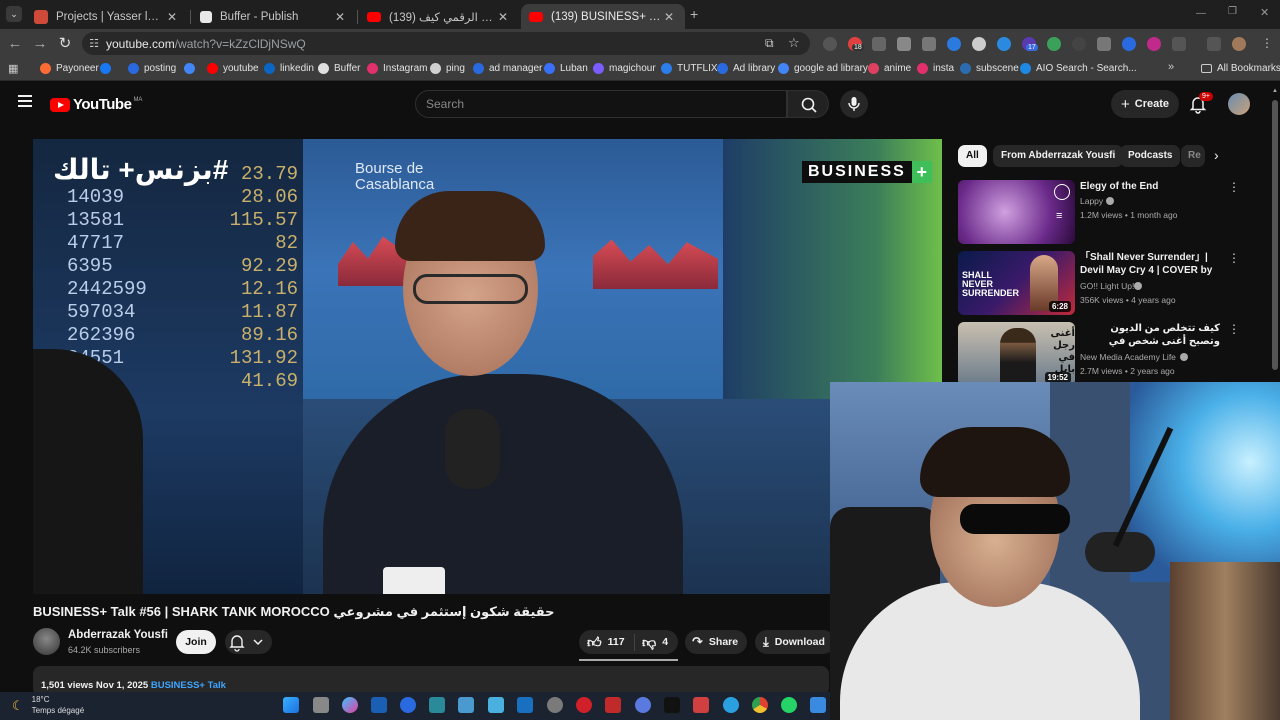 The image size is (1280, 720). What do you see at coordinates (935, 68) in the screenshot?
I see `bookmark-item: insta` at bounding box center [935, 68].